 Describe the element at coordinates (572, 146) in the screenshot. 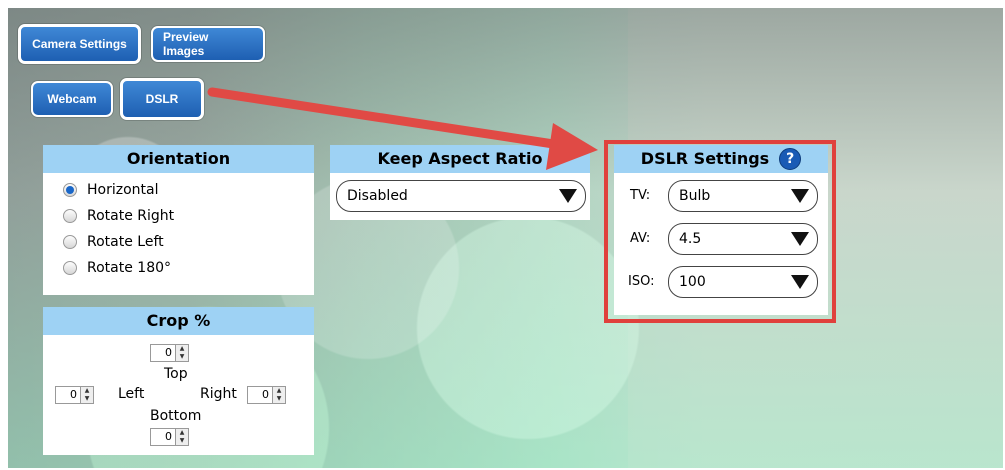

I see `arrow-head-icon` at that location.